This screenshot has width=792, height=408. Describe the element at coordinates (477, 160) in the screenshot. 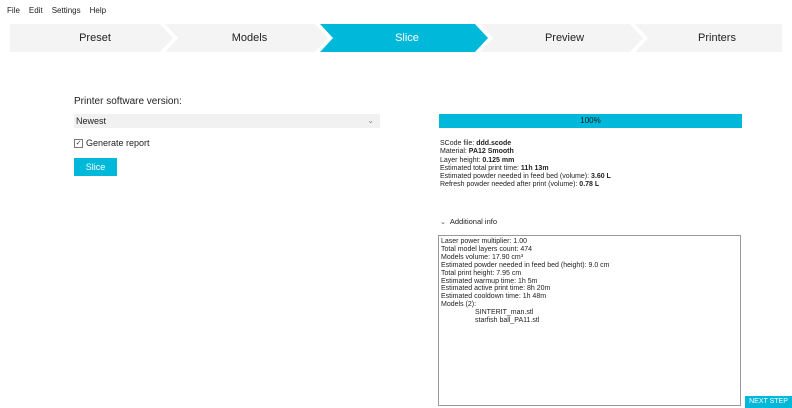

I see `summary-layer-height: Layer height: 0.125 mm` at that location.